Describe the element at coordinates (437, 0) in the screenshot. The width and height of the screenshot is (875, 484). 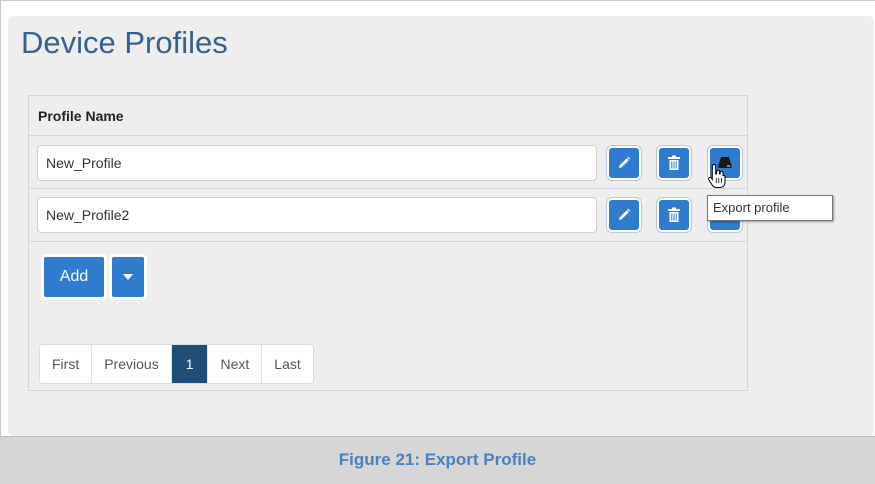
I see `frame-top-border` at that location.